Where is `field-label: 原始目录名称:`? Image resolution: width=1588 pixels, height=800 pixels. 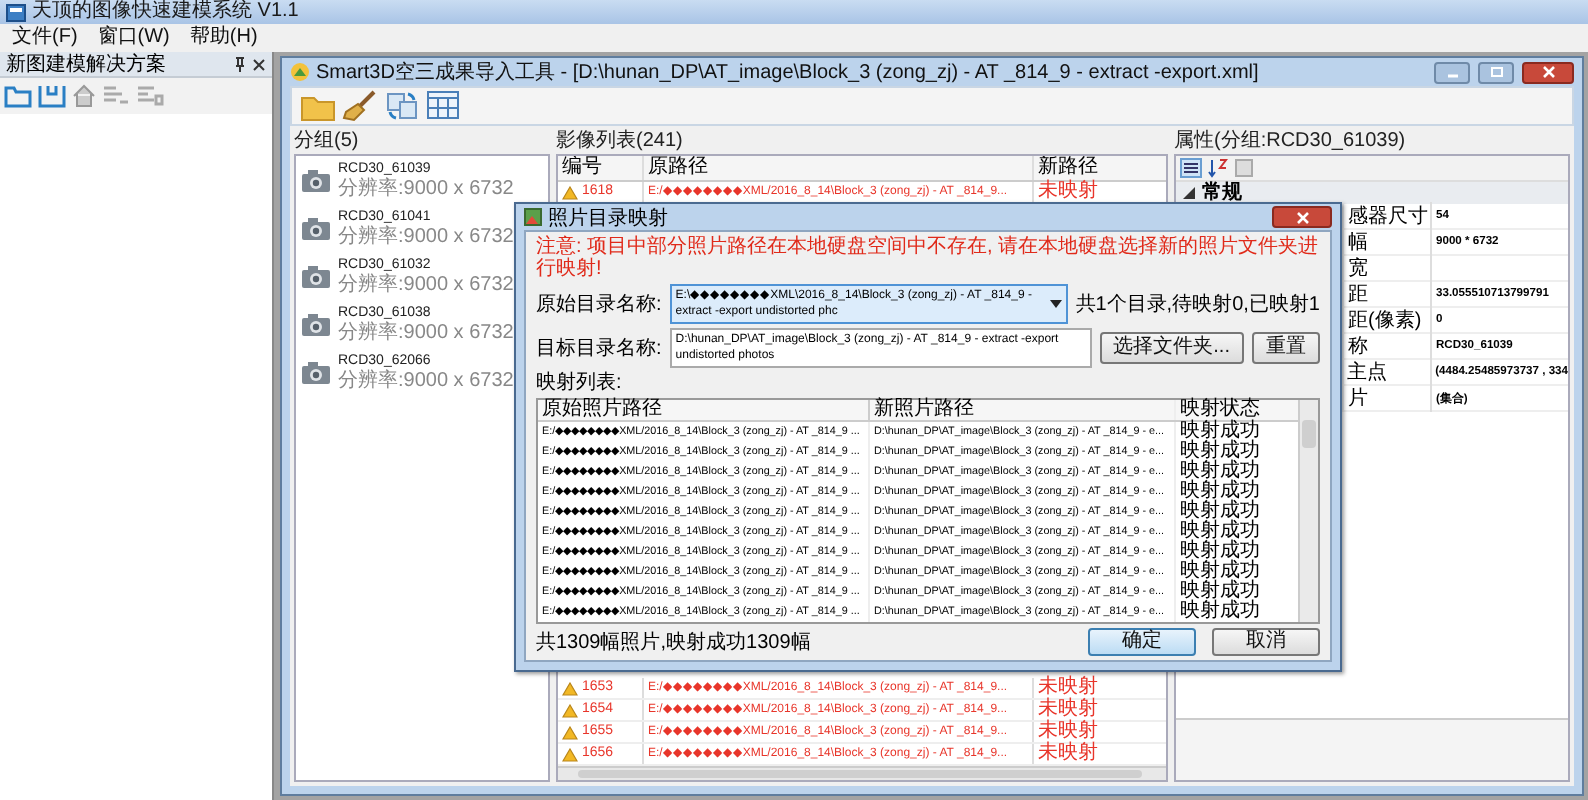
field-label: 原始目录名称: is located at coordinates (599, 305).